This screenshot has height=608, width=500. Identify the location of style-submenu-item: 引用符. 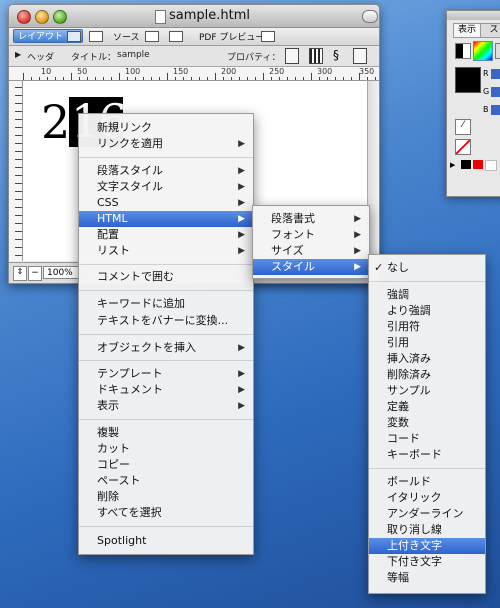
(427, 327).